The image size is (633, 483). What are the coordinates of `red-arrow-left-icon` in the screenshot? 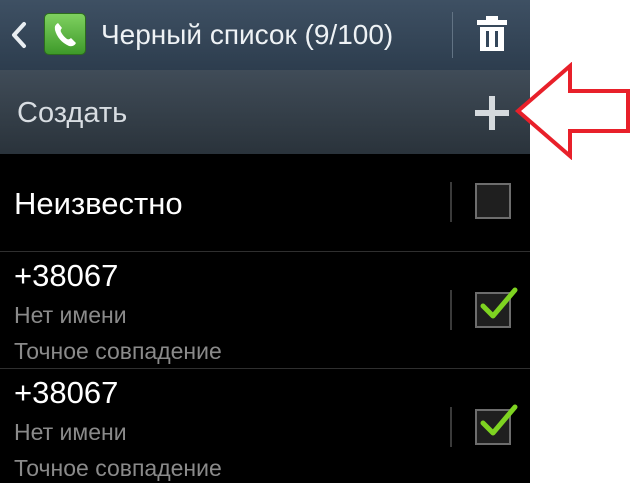 It's located at (572, 111).